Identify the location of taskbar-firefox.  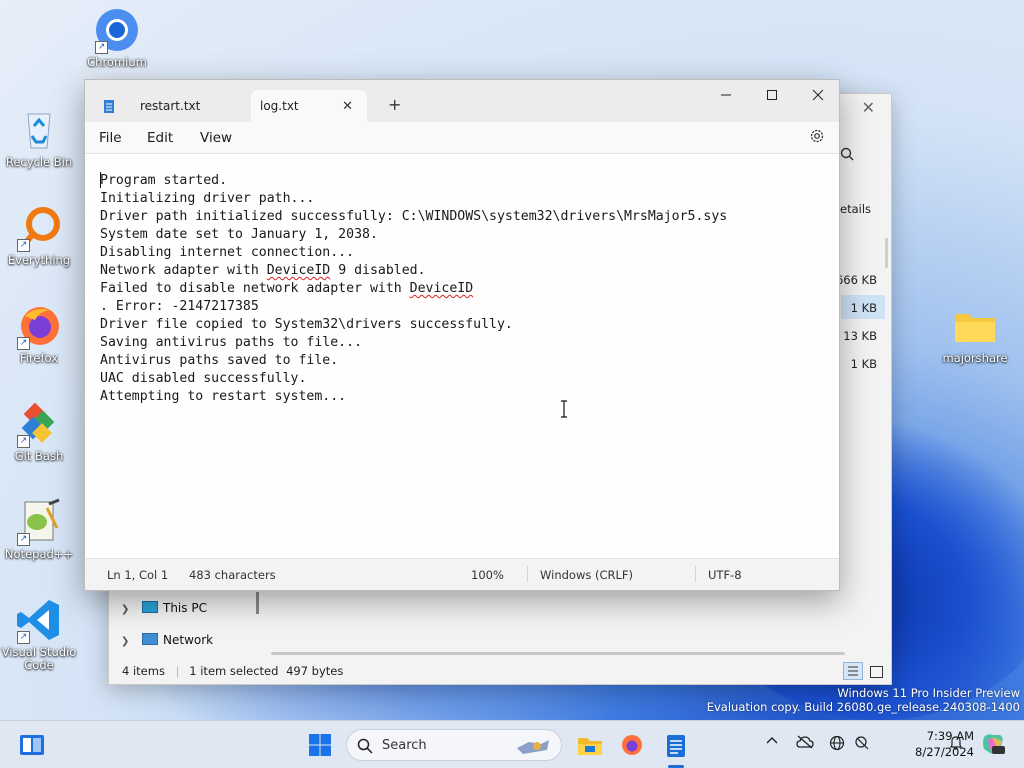
(632, 745).